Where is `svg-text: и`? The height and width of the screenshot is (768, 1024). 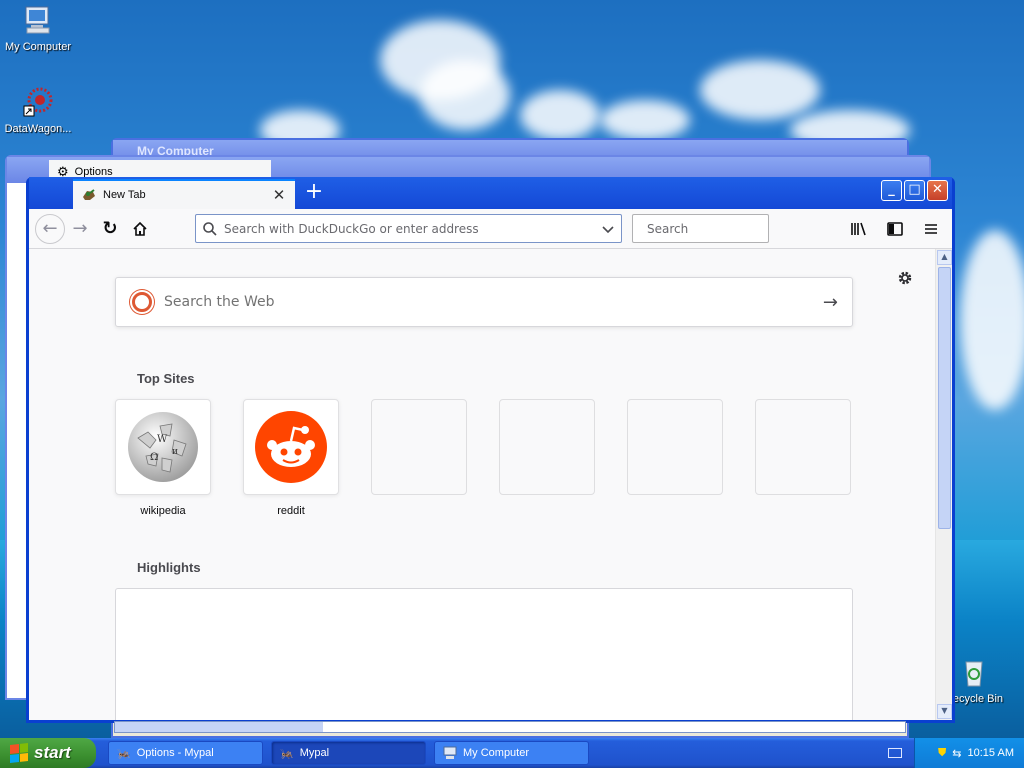 svg-text: и is located at coordinates (175, 452).